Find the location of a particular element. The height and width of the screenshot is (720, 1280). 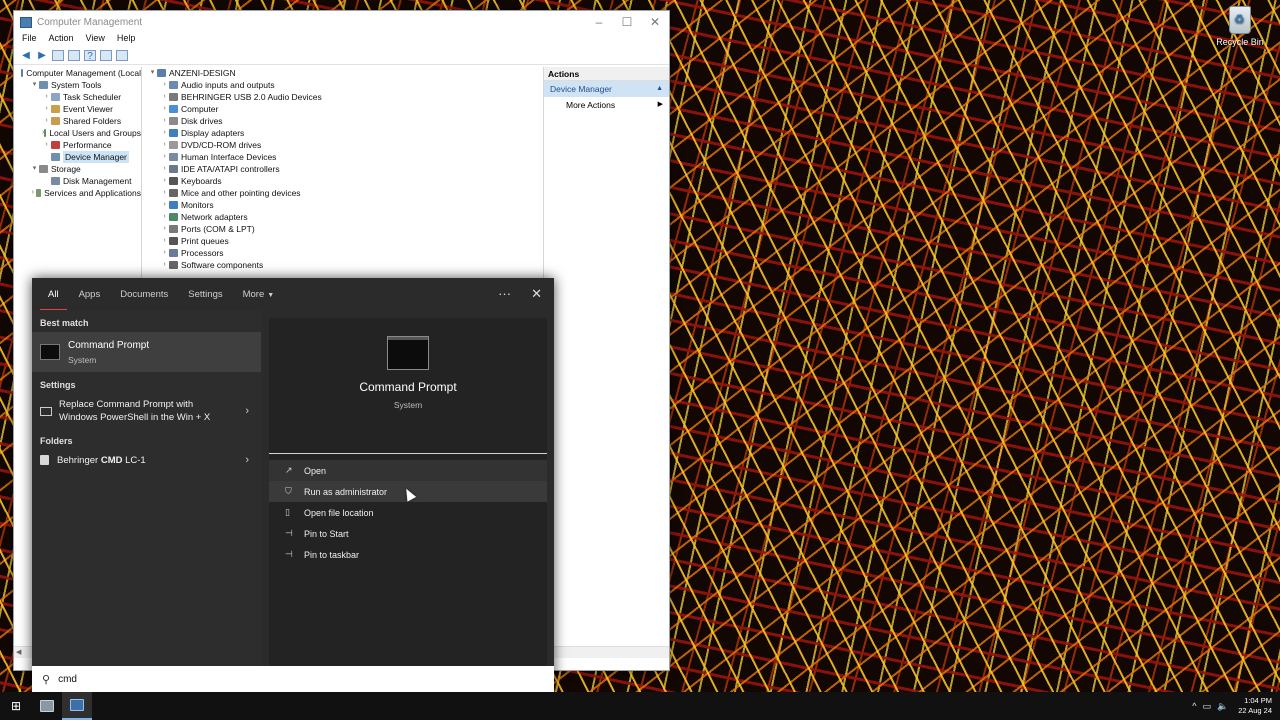

device-category: › Audio inputs and outputs is located at coordinates (343, 85).